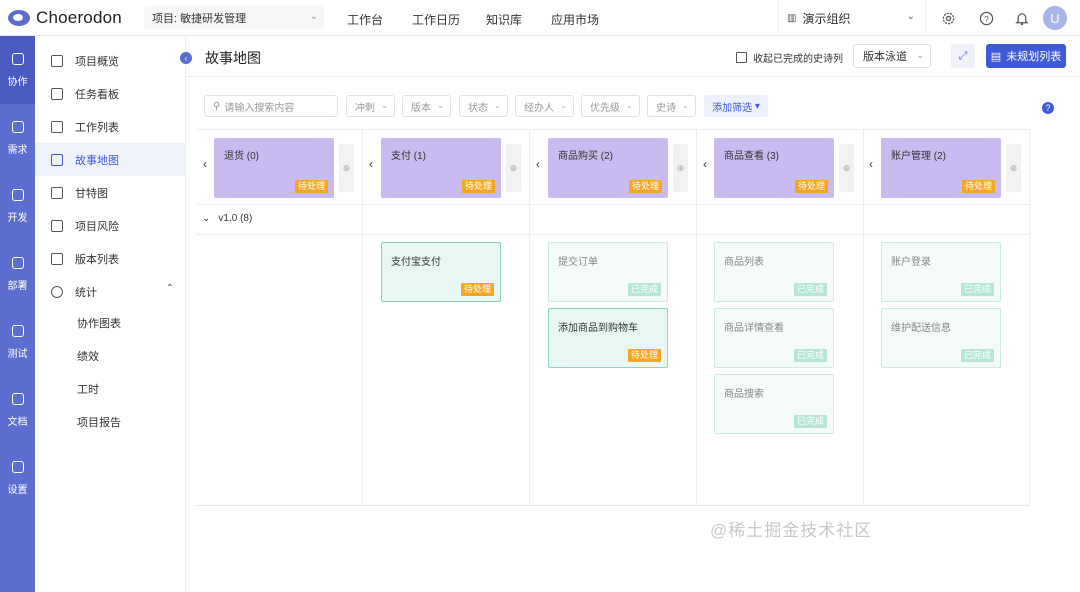 The image size is (1080, 592). What do you see at coordinates (751, 156) in the screenshot?
I see `epic-title: 商品查看 (3)` at bounding box center [751, 156].